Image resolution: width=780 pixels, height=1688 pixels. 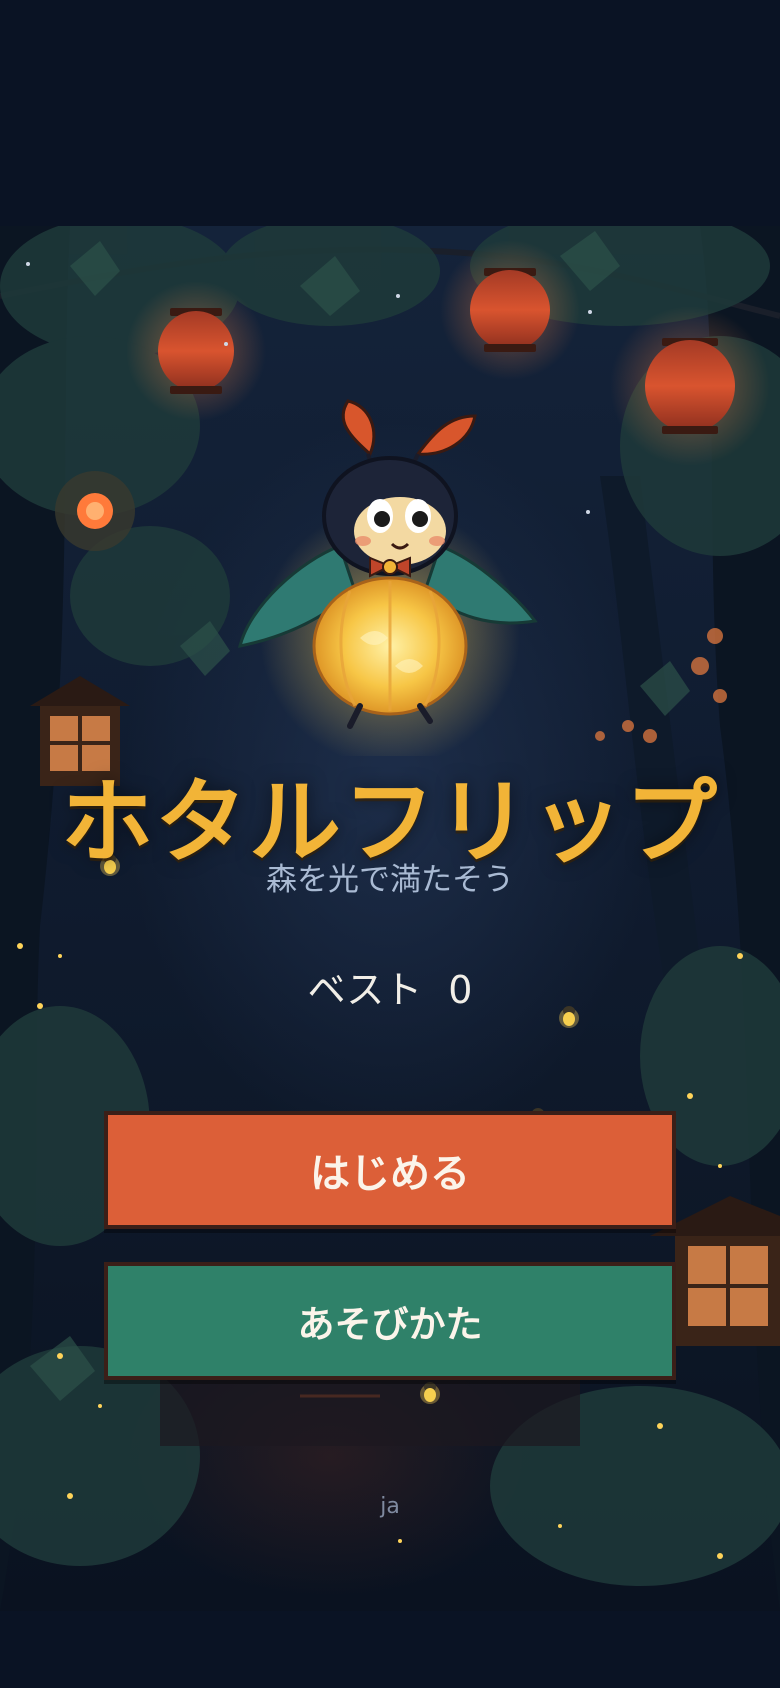 I want to click on best-score: ベスト 0, so click(x=390, y=986).